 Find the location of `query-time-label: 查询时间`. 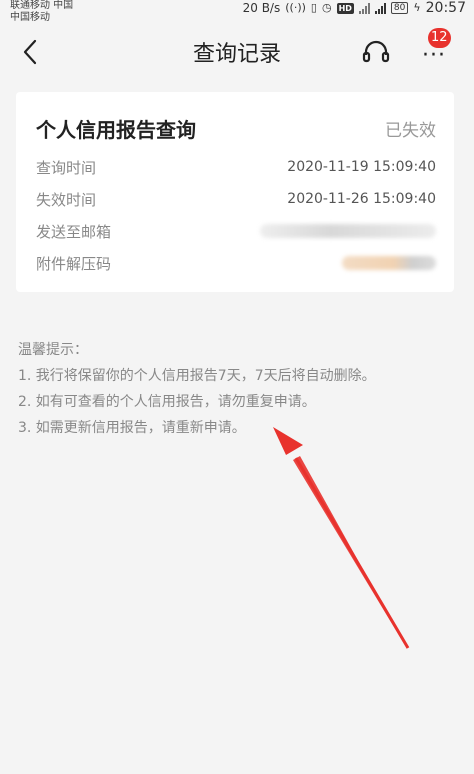

query-time-label: 查询时间 is located at coordinates (66, 167).